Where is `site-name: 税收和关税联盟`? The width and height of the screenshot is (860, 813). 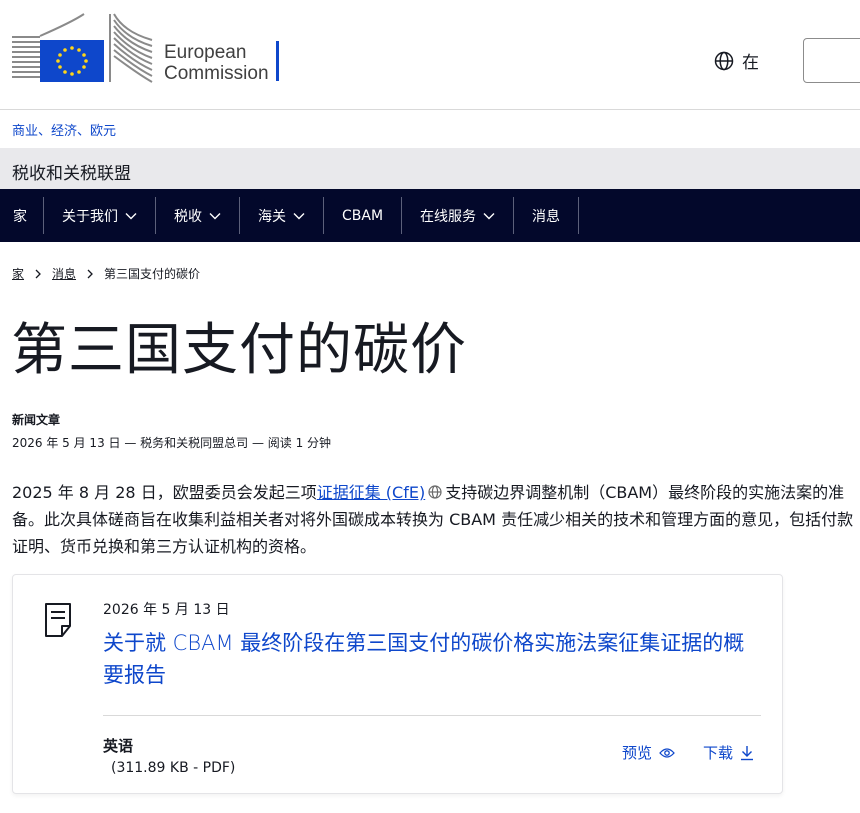 site-name: 税收和关税联盟 is located at coordinates (71, 171).